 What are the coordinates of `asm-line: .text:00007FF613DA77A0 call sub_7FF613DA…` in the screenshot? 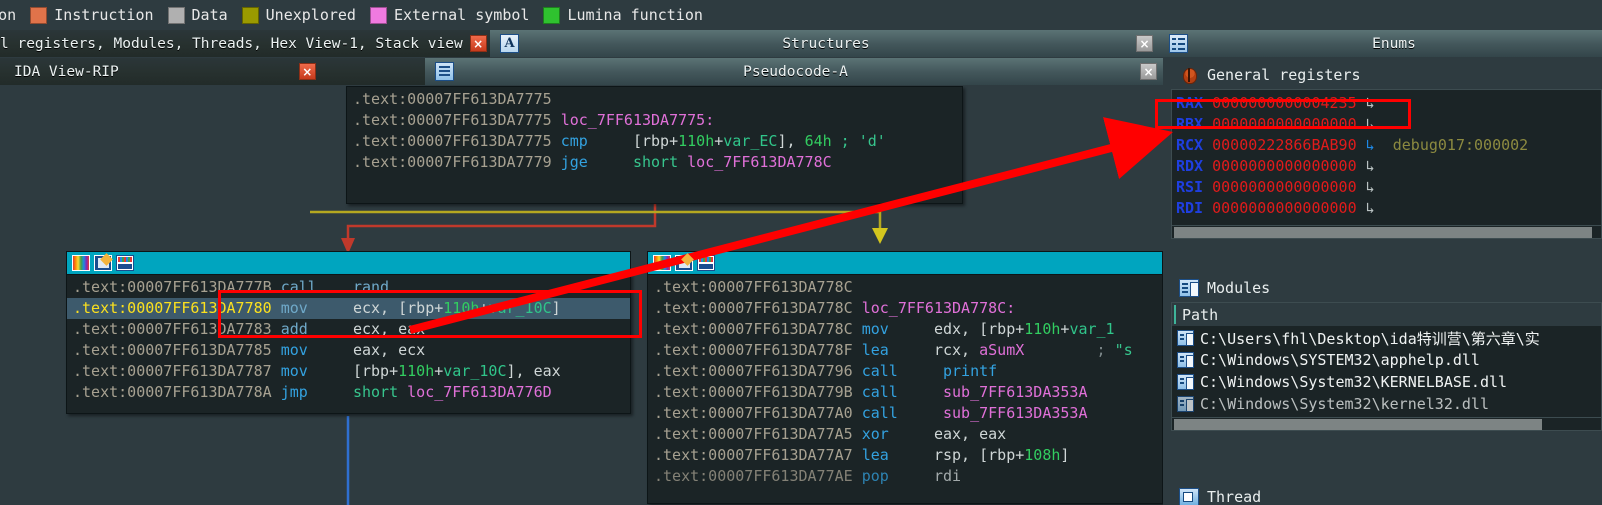 It's located at (905, 413).